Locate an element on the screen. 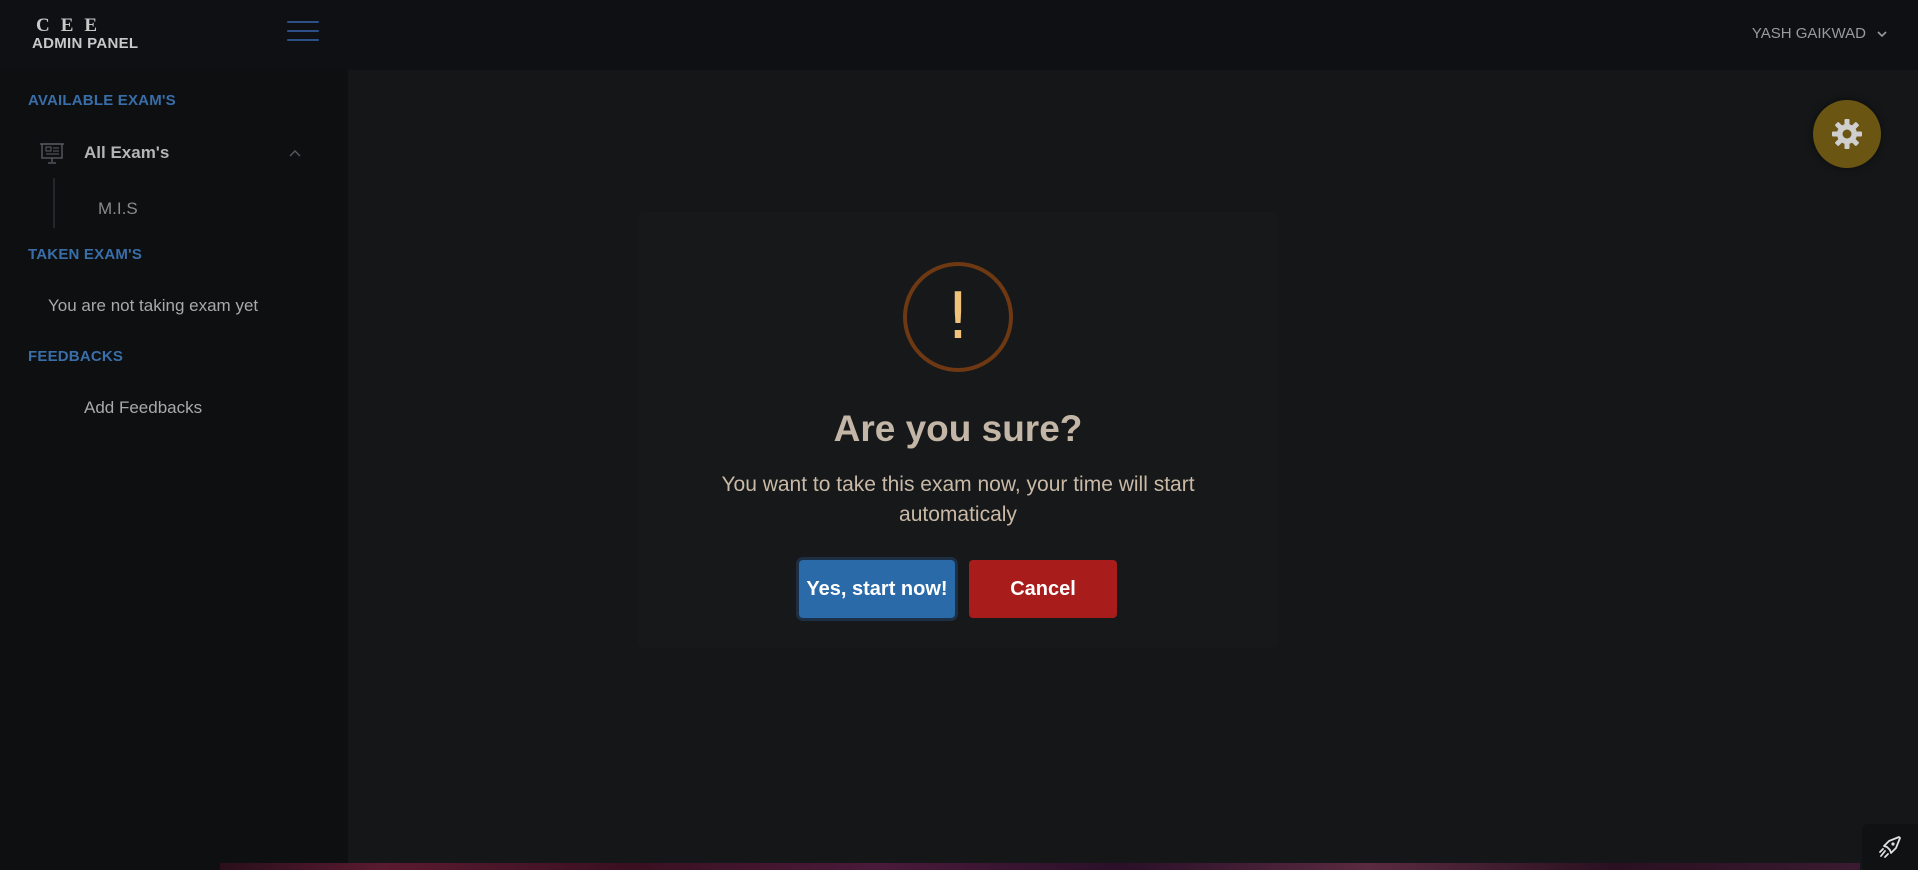 The image size is (1918, 870). exclamation-icon: ! is located at coordinates (958, 317).